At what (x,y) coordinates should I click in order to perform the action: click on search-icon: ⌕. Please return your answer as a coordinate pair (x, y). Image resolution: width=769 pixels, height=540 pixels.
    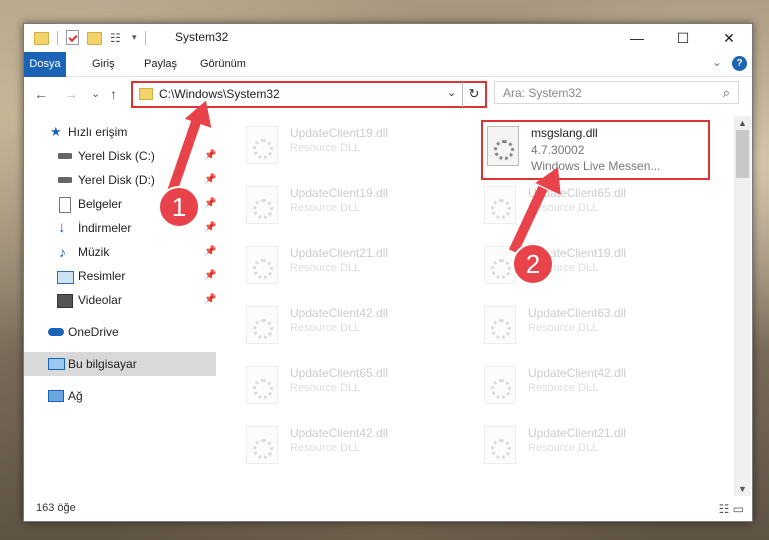
    Looking at the image, I should click on (726, 93).